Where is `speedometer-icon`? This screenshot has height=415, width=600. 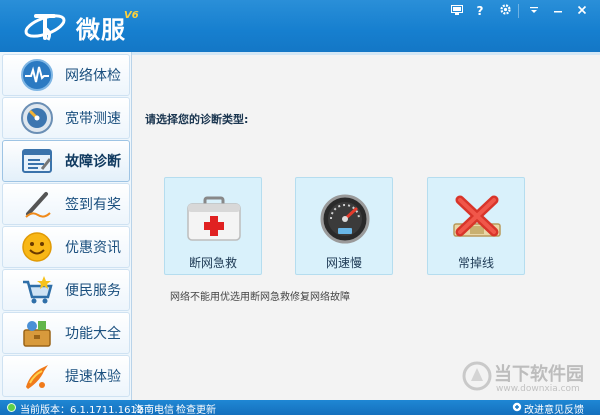
speedometer-icon is located at coordinates (345, 219).